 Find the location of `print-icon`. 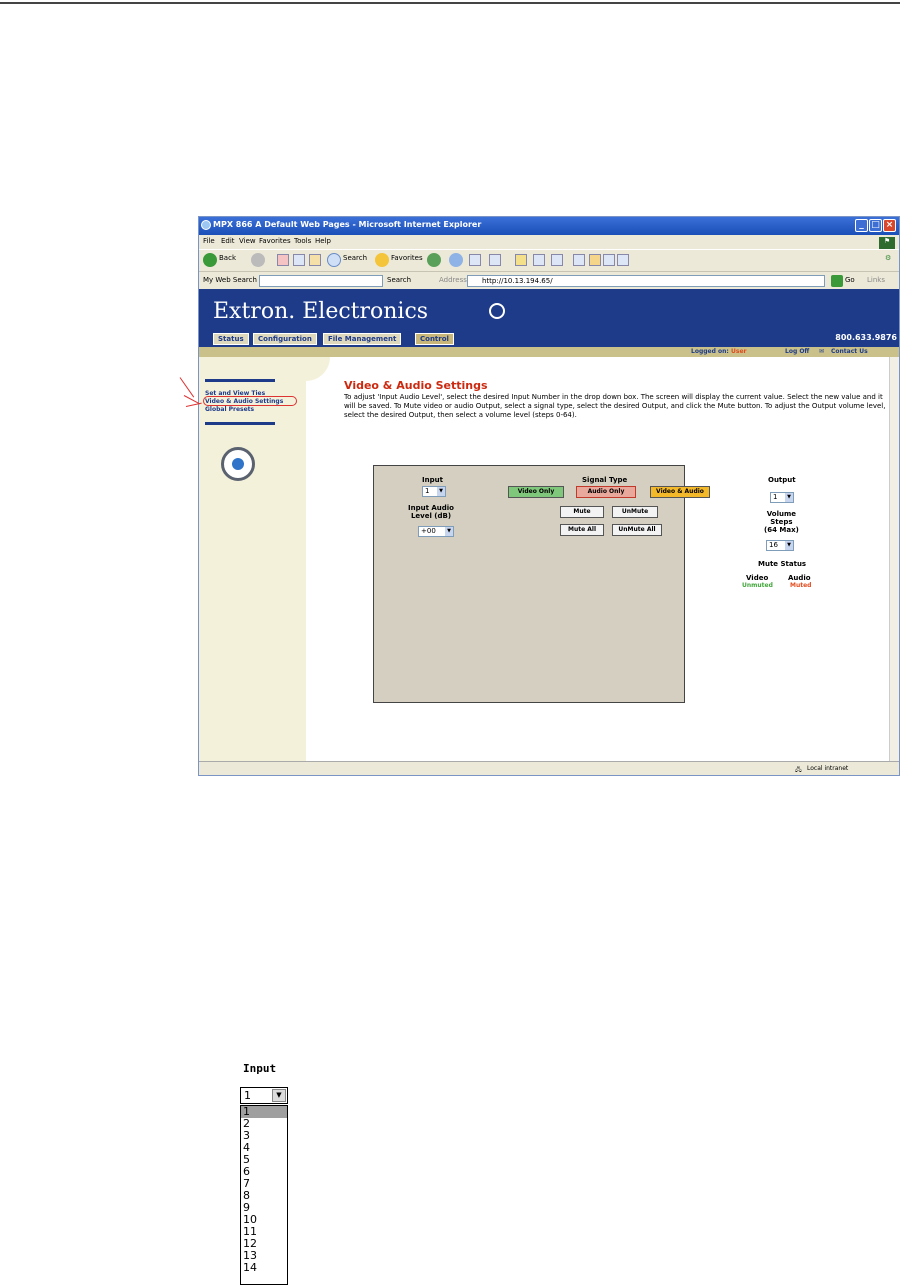

print-icon is located at coordinates (475, 260).